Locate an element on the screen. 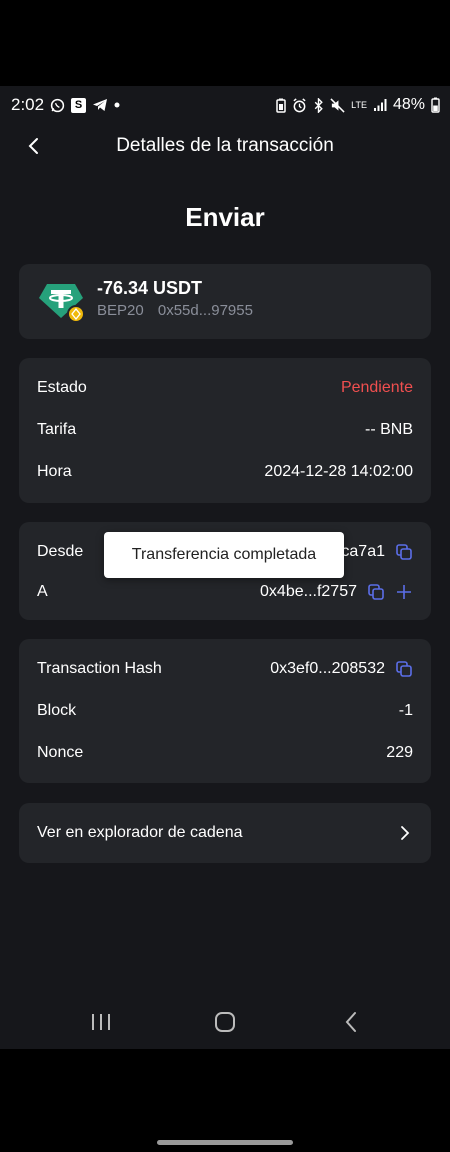  from-address-group: ca7a1 is located at coordinates (377, 552).